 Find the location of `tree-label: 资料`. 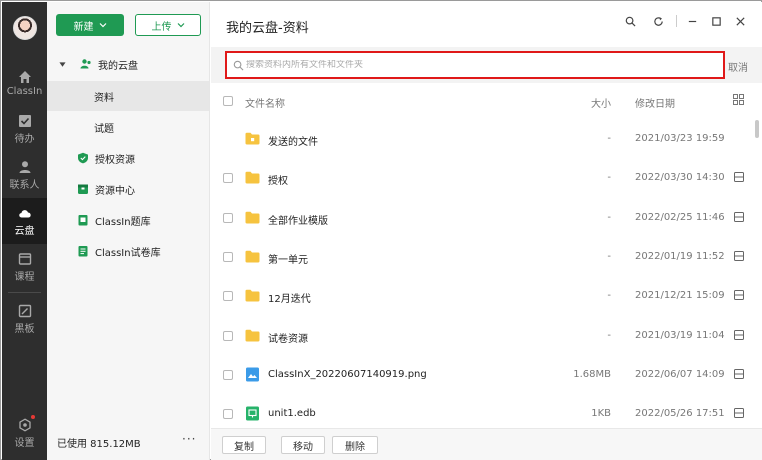

tree-label: 资料 is located at coordinates (104, 98).